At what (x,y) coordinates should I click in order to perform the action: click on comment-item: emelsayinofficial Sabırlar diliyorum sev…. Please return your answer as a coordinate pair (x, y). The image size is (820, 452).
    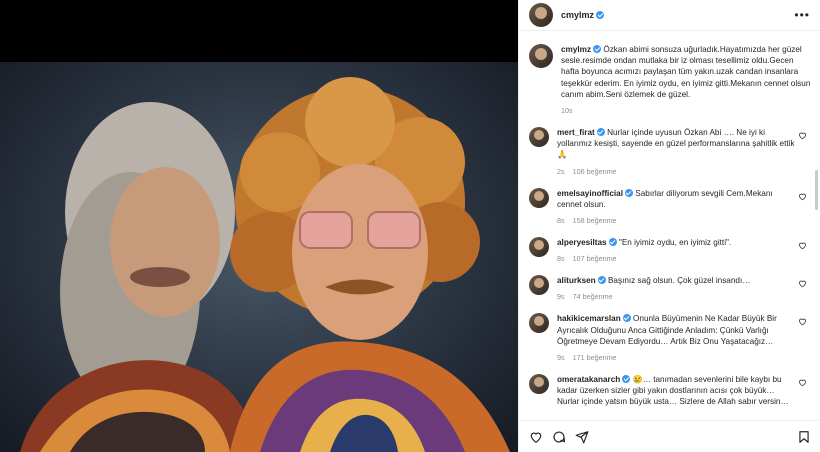
    Looking at the image, I should click on (670, 206).